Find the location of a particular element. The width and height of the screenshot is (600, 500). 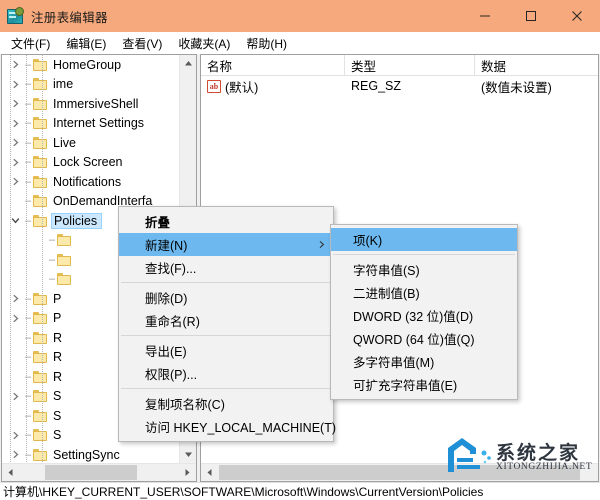

menu-item-3: 二进制值(B) is located at coordinates (424, 292).